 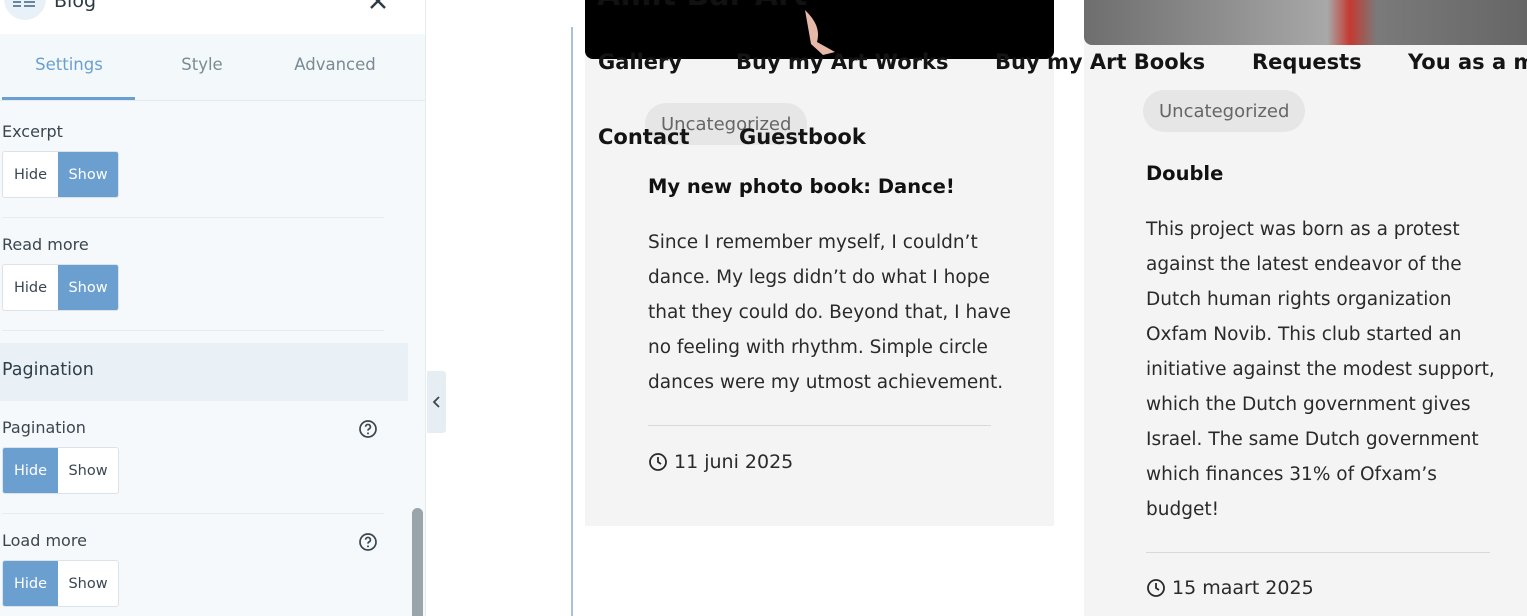 What do you see at coordinates (802, 137) in the screenshot?
I see `nav-guestbook: Guestbook` at bounding box center [802, 137].